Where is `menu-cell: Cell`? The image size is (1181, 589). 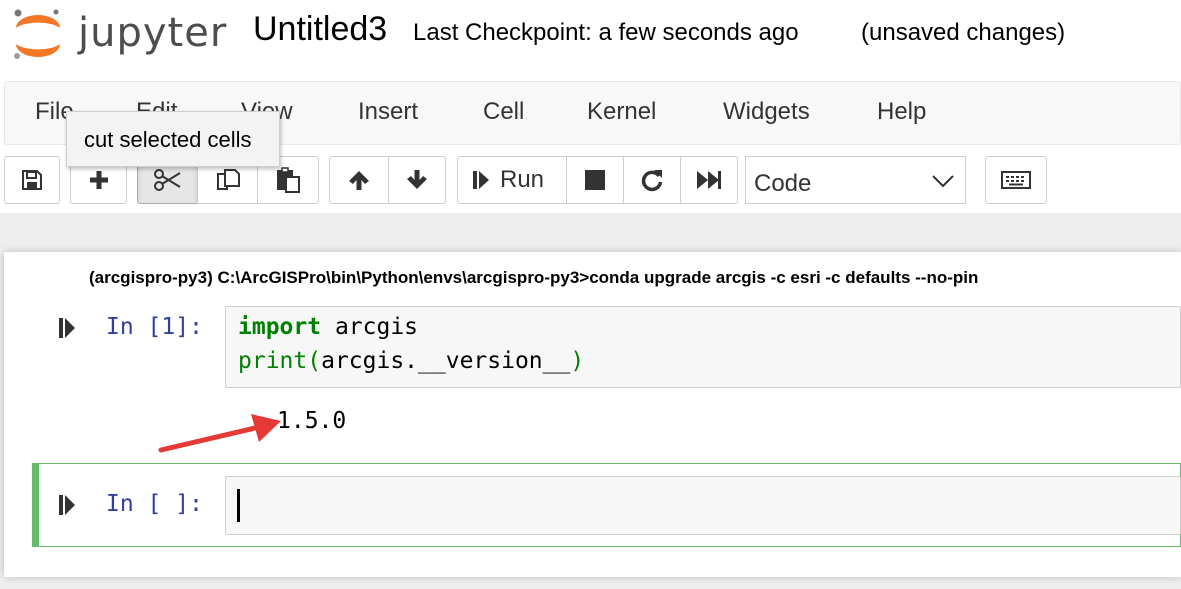 menu-cell: Cell is located at coordinates (503, 112).